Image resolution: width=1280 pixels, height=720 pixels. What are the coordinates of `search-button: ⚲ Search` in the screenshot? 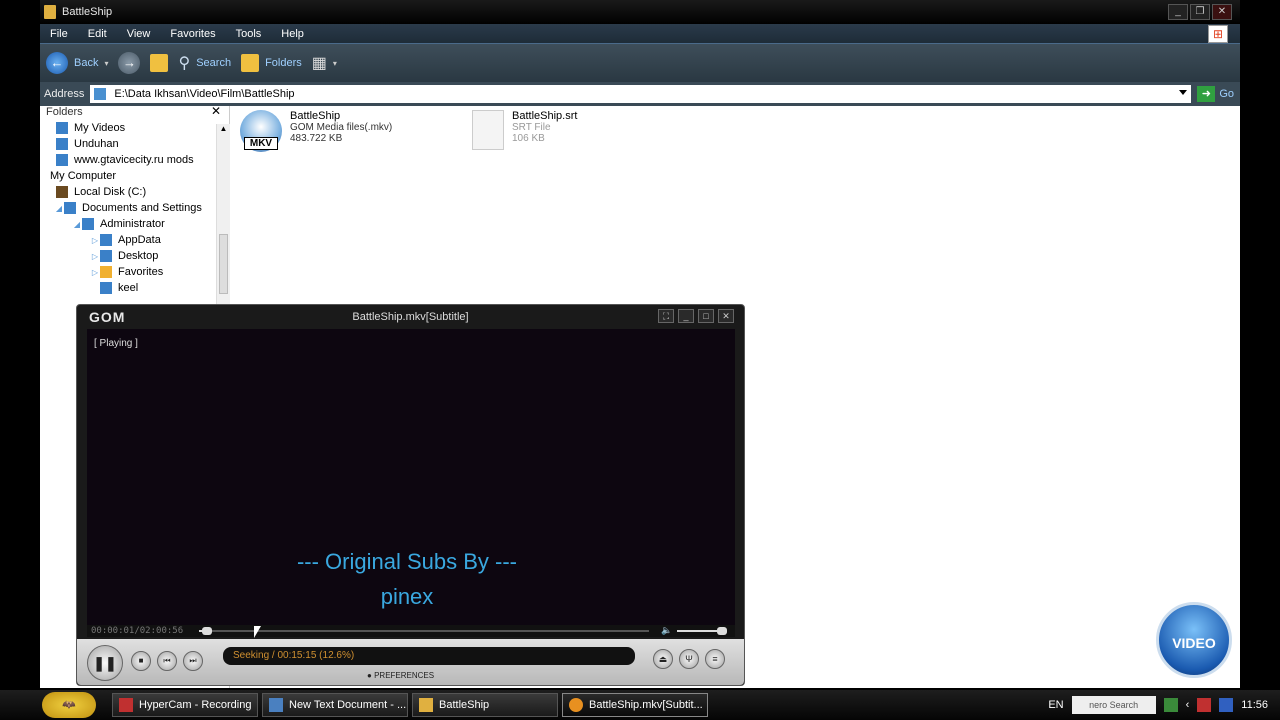 It's located at (204, 63).